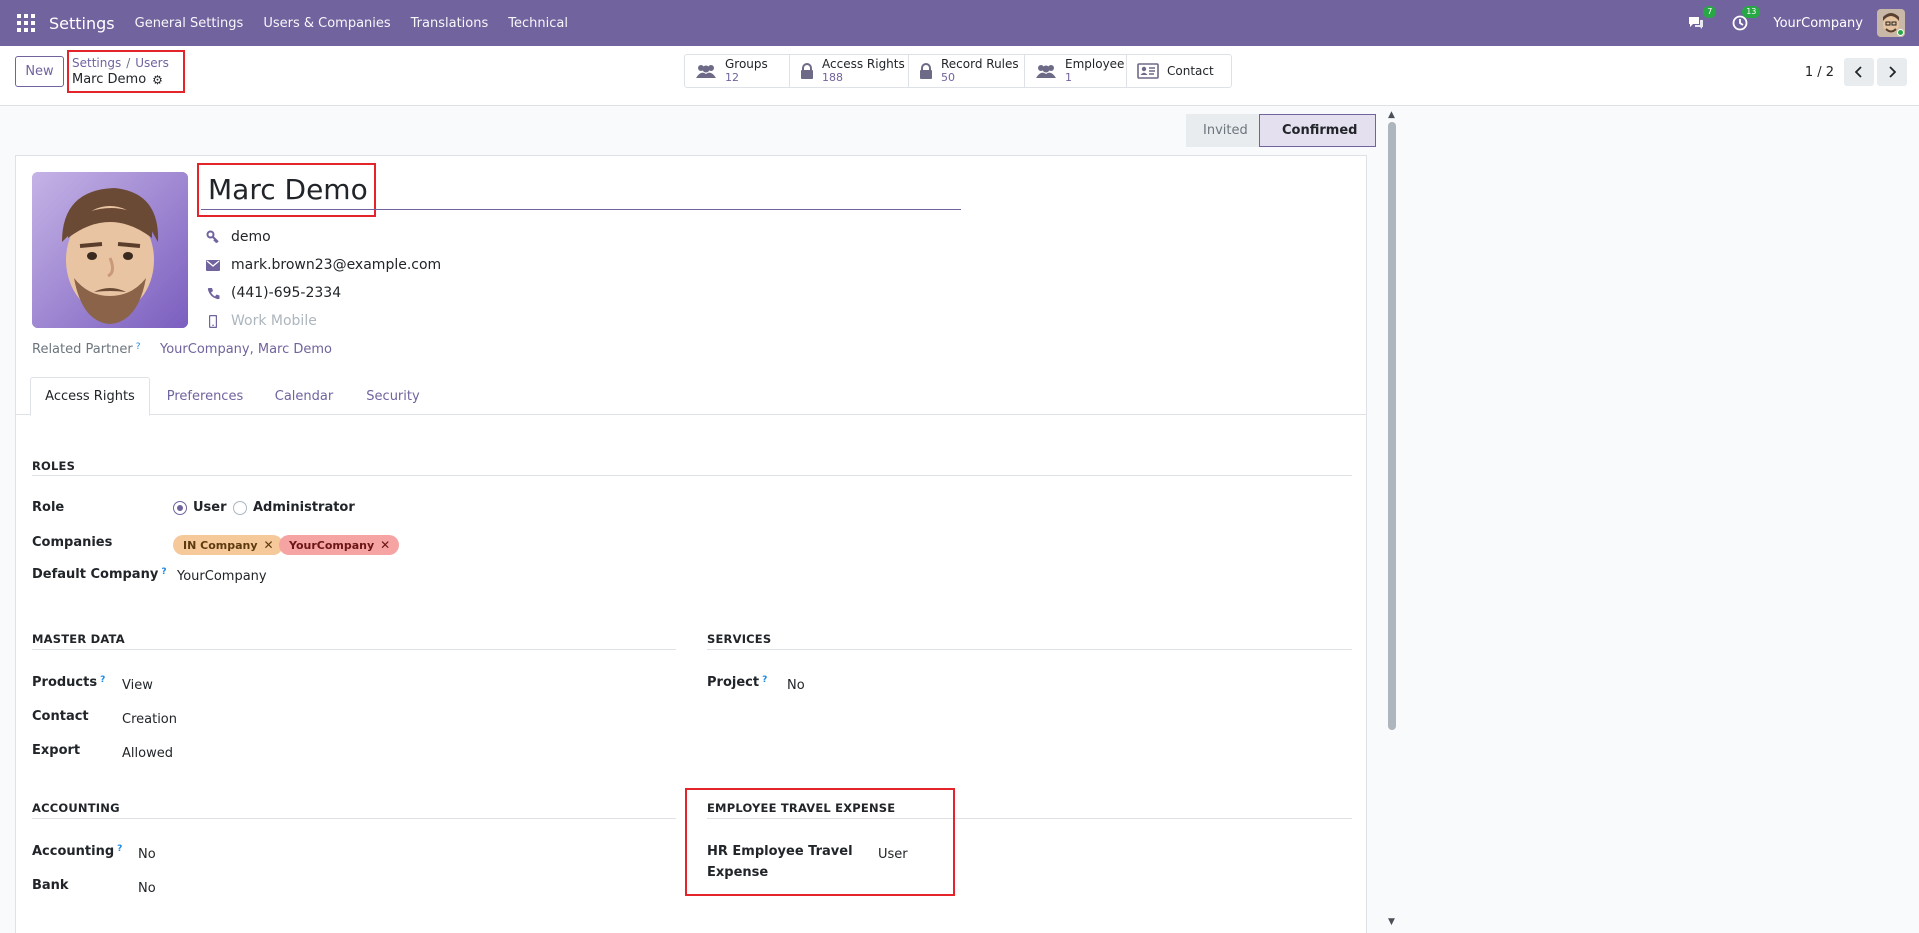 Image resolution: width=1919 pixels, height=933 pixels. I want to click on app-brand: Settings, so click(82, 23).